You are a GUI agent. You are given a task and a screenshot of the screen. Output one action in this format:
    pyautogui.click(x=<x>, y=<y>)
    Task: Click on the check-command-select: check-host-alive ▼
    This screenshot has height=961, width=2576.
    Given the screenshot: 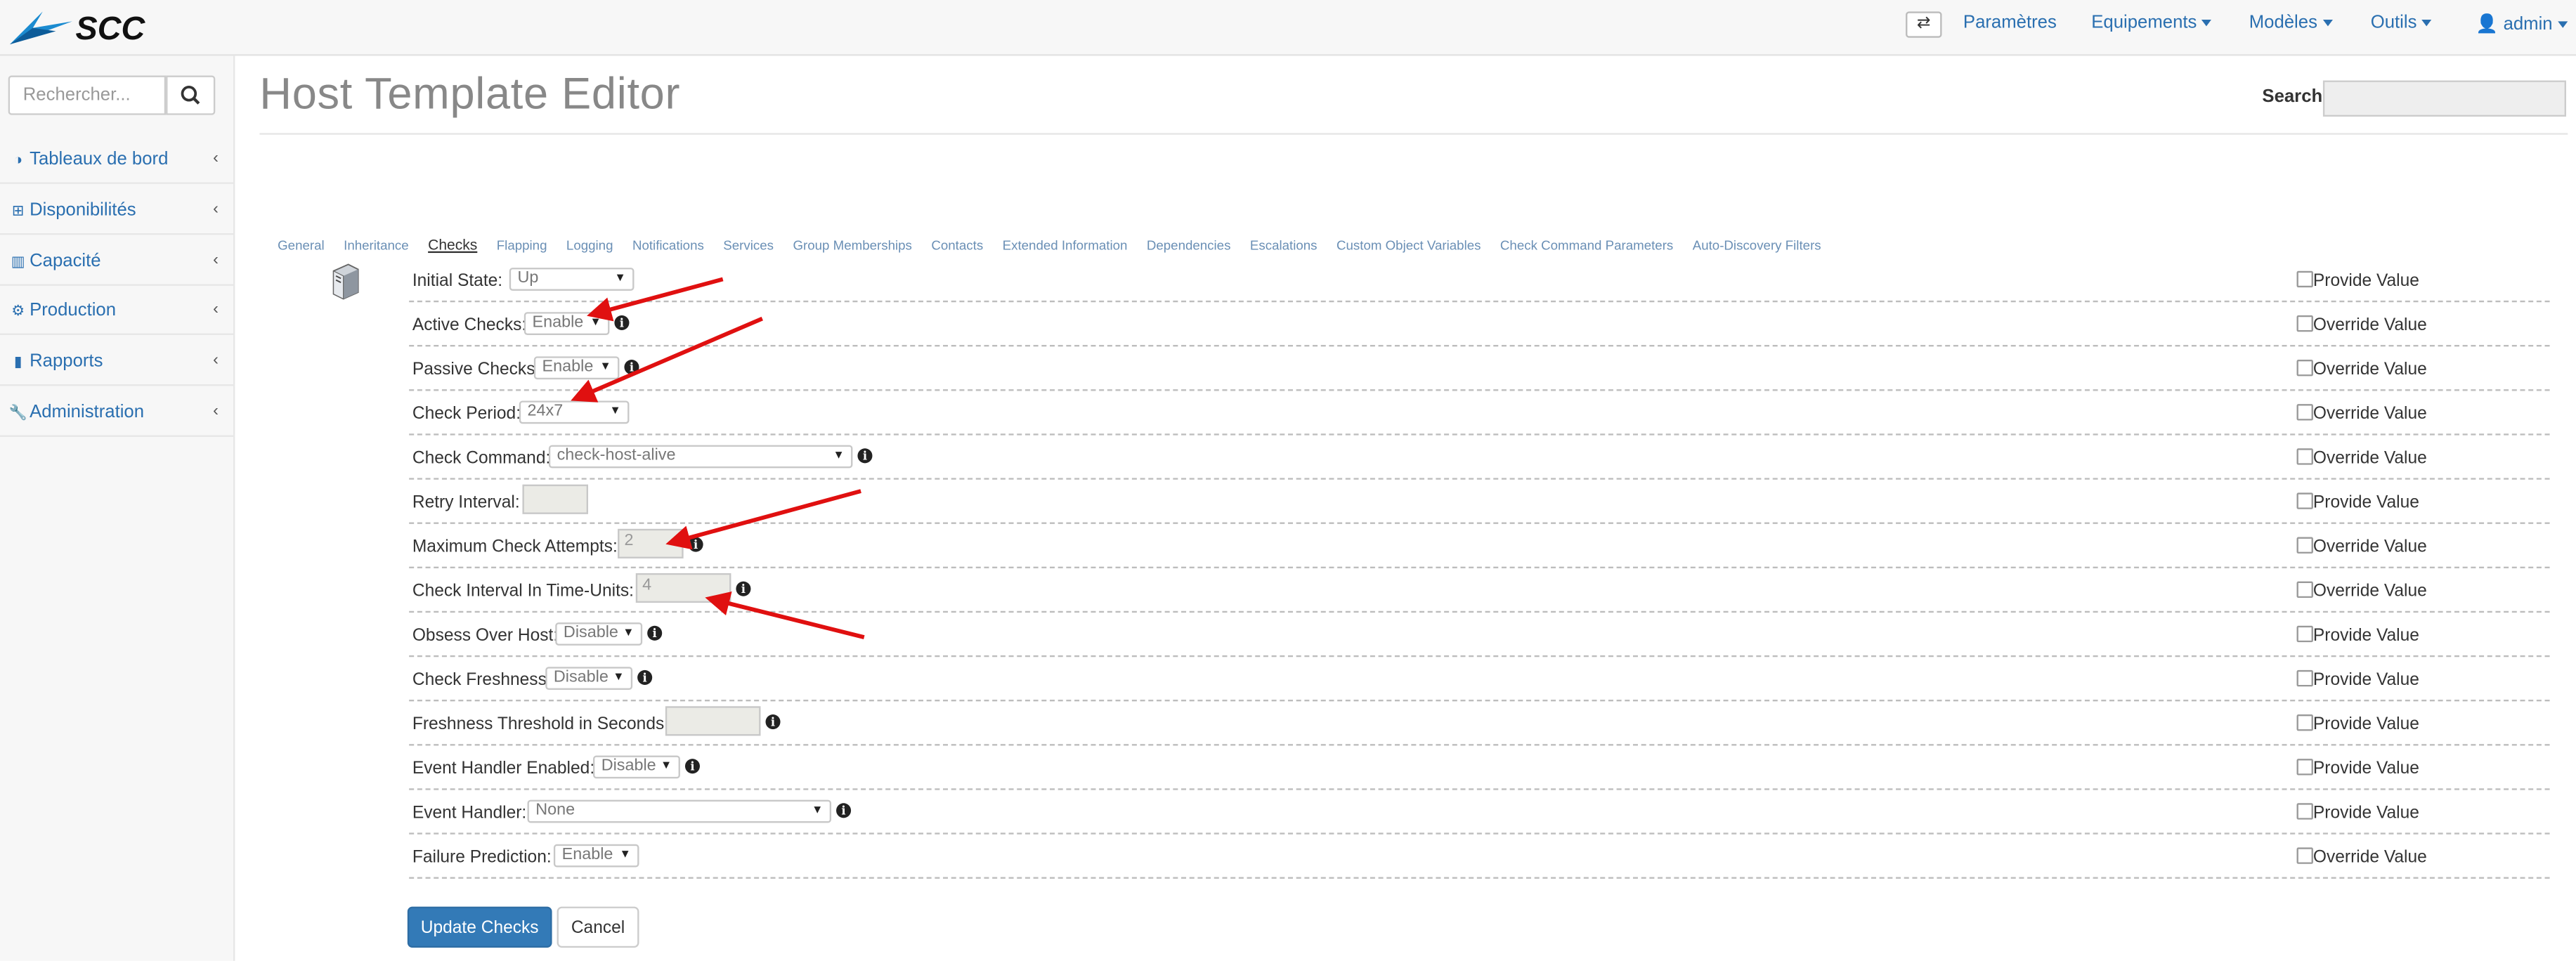 What is the action you would take?
    pyautogui.click(x=700, y=457)
    